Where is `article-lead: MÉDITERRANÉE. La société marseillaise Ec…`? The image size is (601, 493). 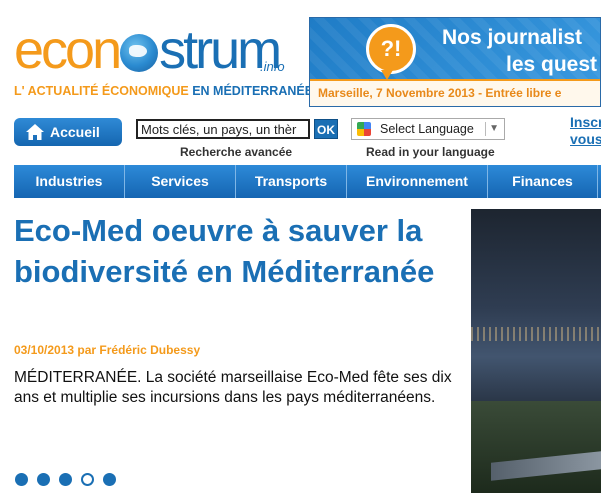 article-lead: MÉDITERRANÉE. La société marseillaise Ec… is located at coordinates (233, 387).